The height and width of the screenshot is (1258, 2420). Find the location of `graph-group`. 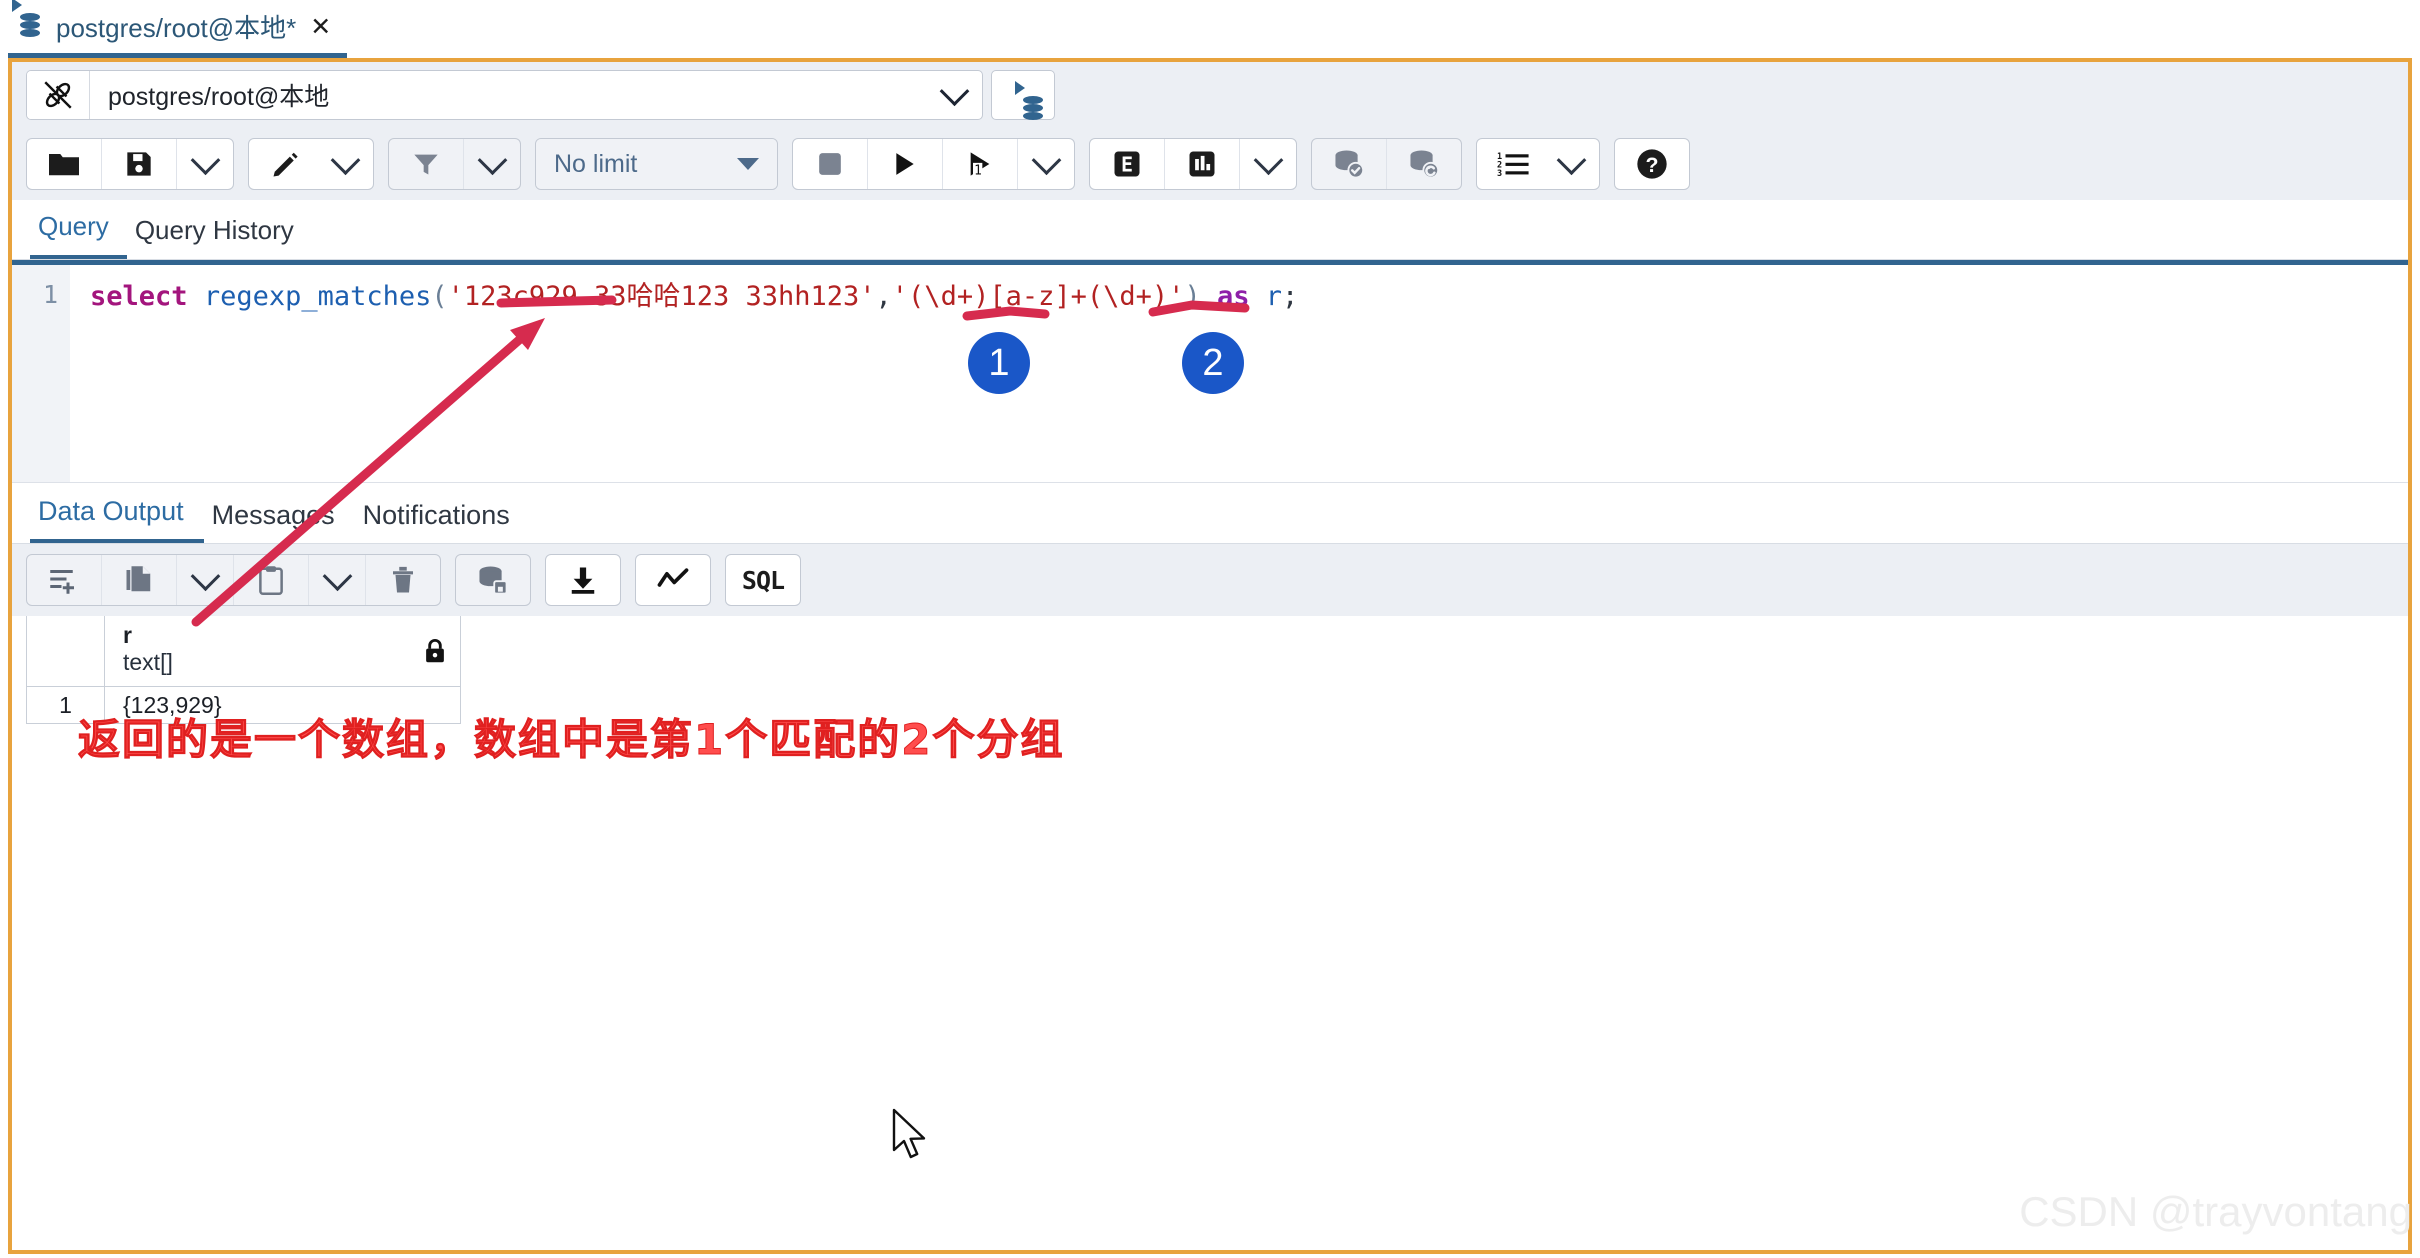

graph-group is located at coordinates (673, 580).